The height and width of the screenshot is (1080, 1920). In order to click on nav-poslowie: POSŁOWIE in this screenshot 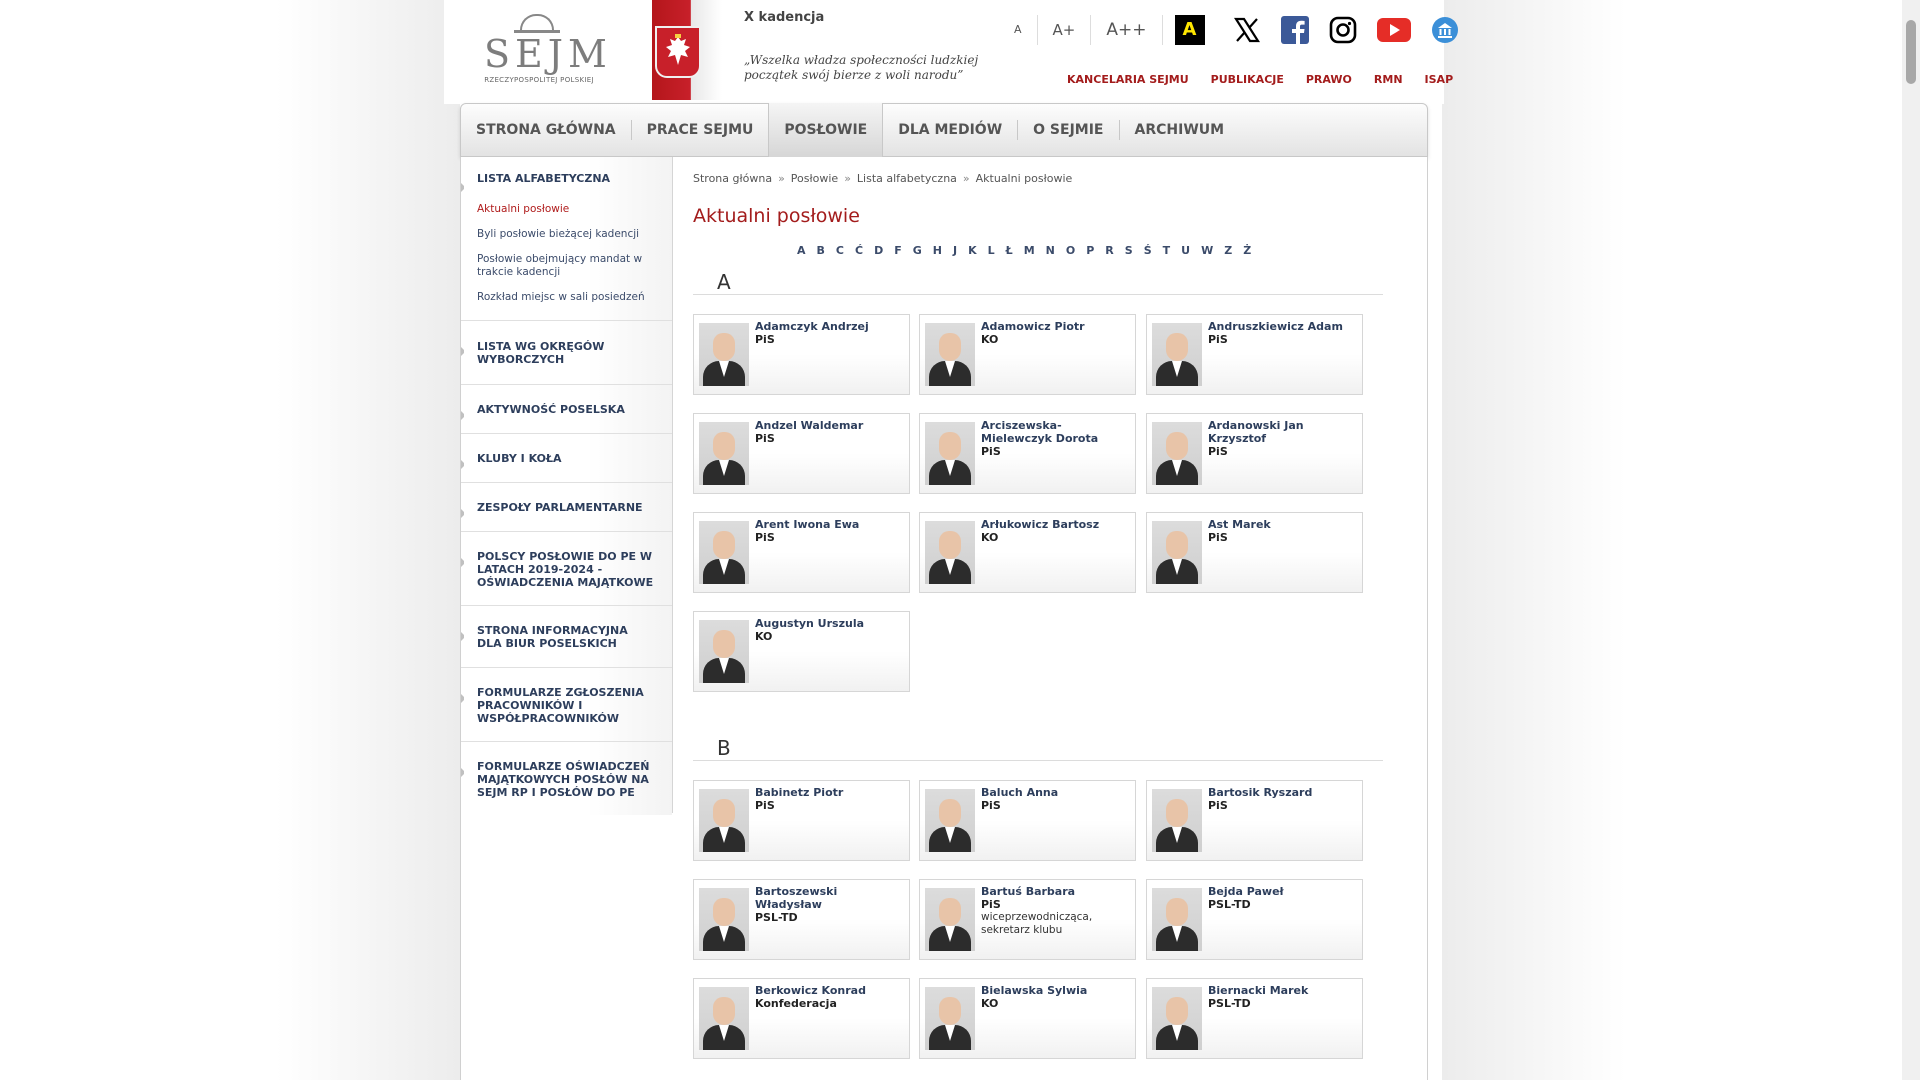, I will do `click(826, 130)`.